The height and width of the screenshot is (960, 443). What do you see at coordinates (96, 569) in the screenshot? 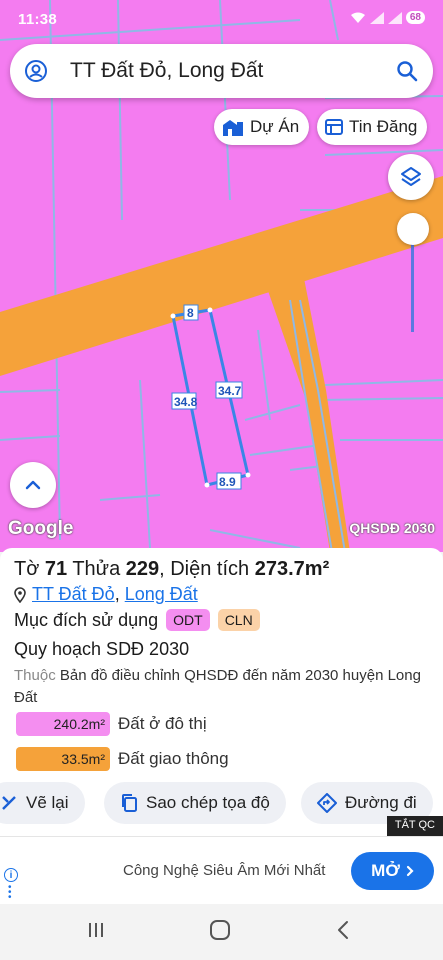
I see `parcel-prefix: Thửa` at bounding box center [96, 569].